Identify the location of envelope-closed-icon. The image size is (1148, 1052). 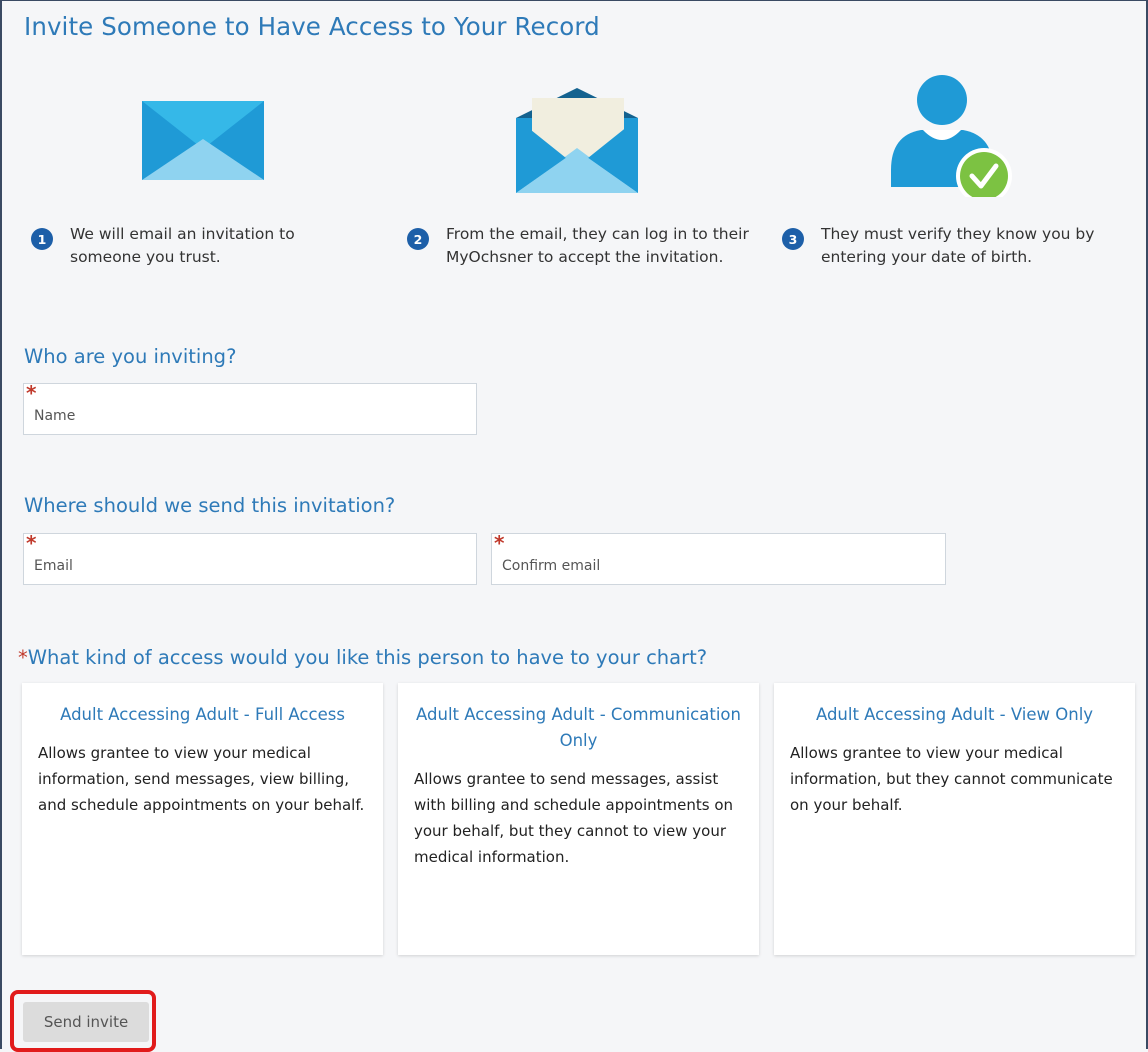
(203, 140).